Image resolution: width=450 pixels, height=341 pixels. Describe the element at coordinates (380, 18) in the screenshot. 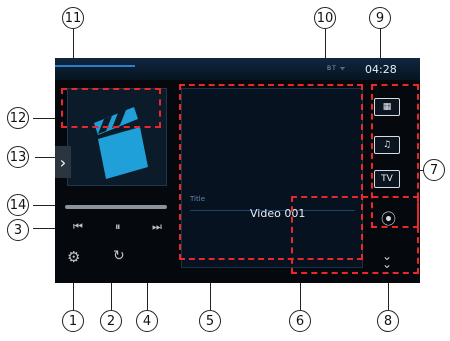

I see `callout-9: 9` at that location.